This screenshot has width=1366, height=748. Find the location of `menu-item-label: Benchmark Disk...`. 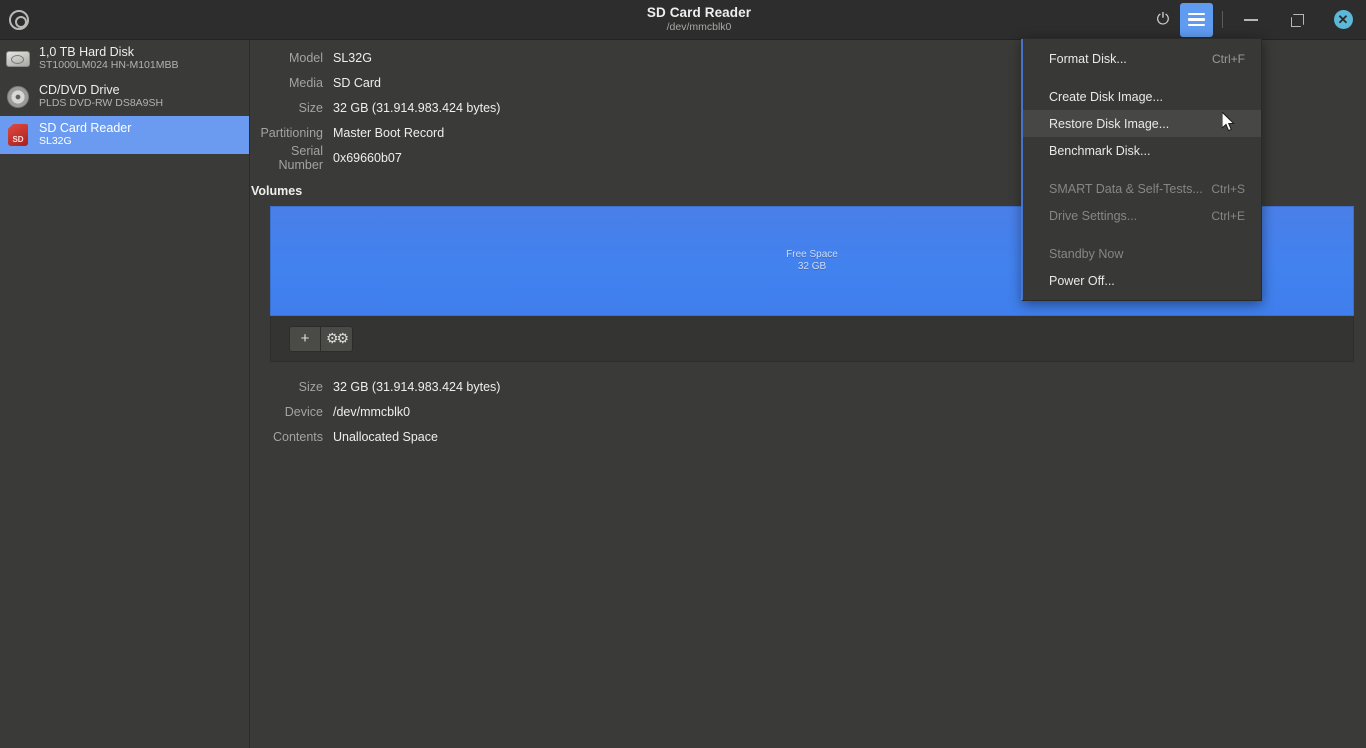

menu-item-label: Benchmark Disk... is located at coordinates (1100, 150).